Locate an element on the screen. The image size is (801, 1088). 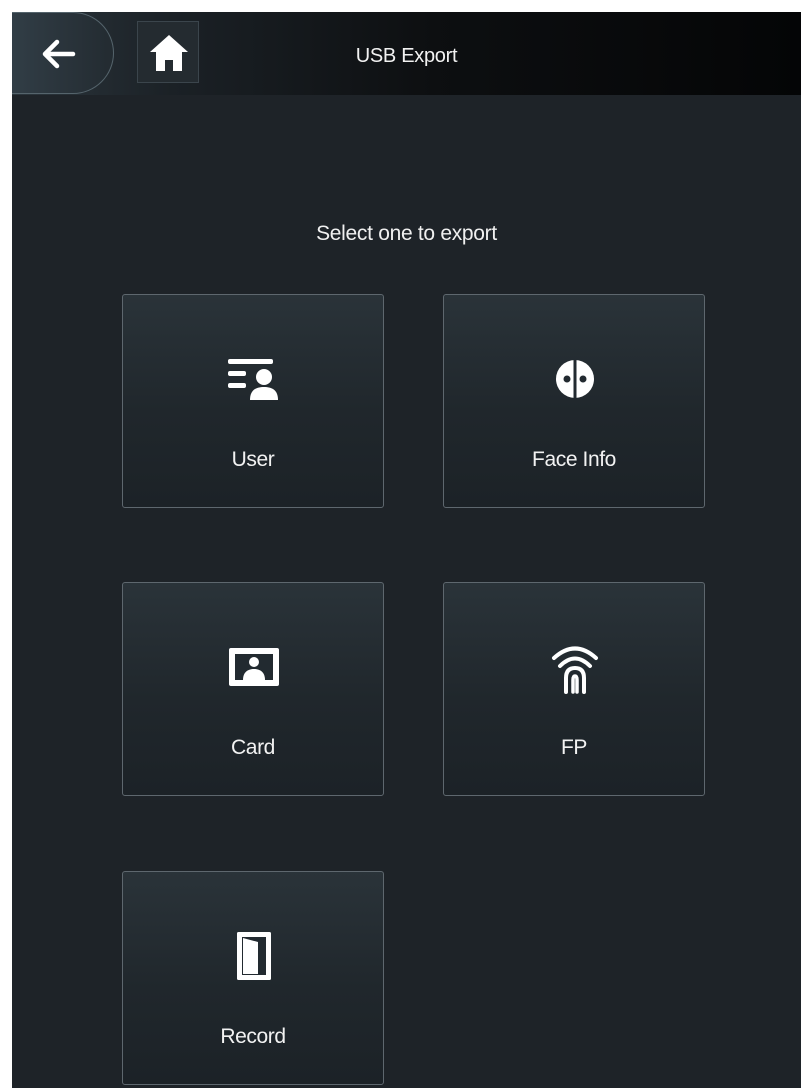
header-bar: USB Export is located at coordinates (406, 53).